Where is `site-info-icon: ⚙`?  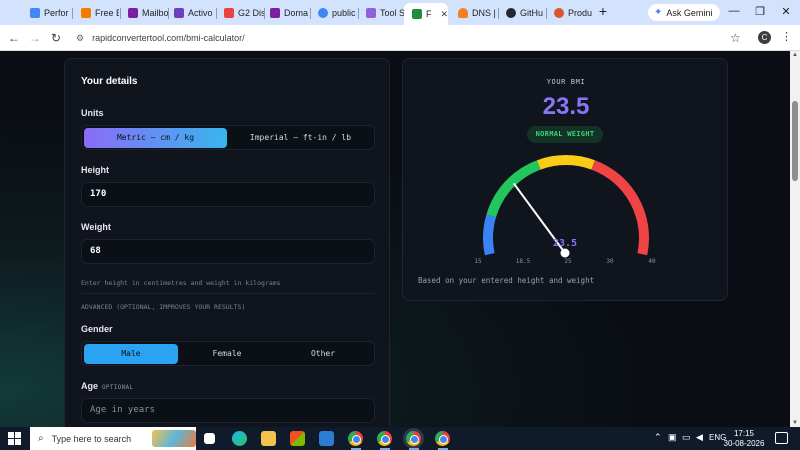
site-info-icon: ⚙ is located at coordinates (80, 38).